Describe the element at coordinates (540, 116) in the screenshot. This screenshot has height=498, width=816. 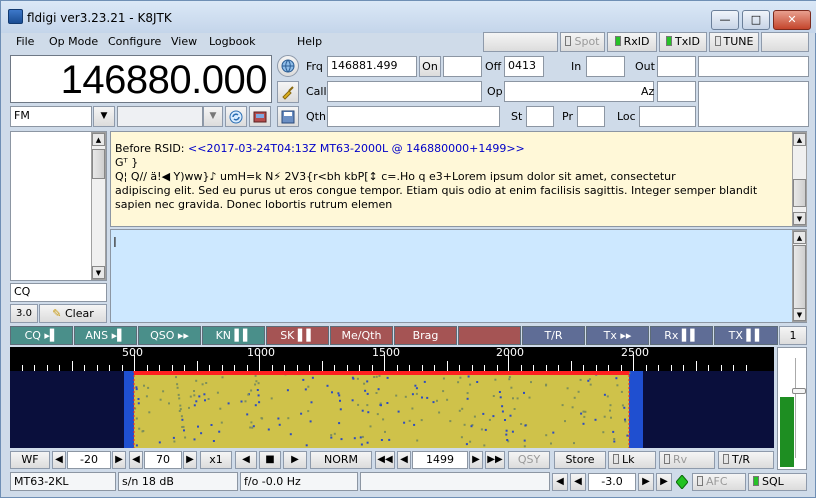
I see `st-field` at that location.